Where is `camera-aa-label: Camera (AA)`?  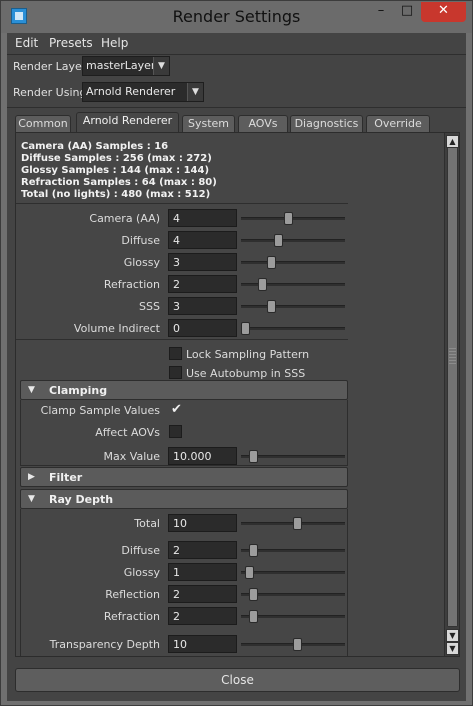 camera-aa-label: Camera (AA) is located at coordinates (124, 218).